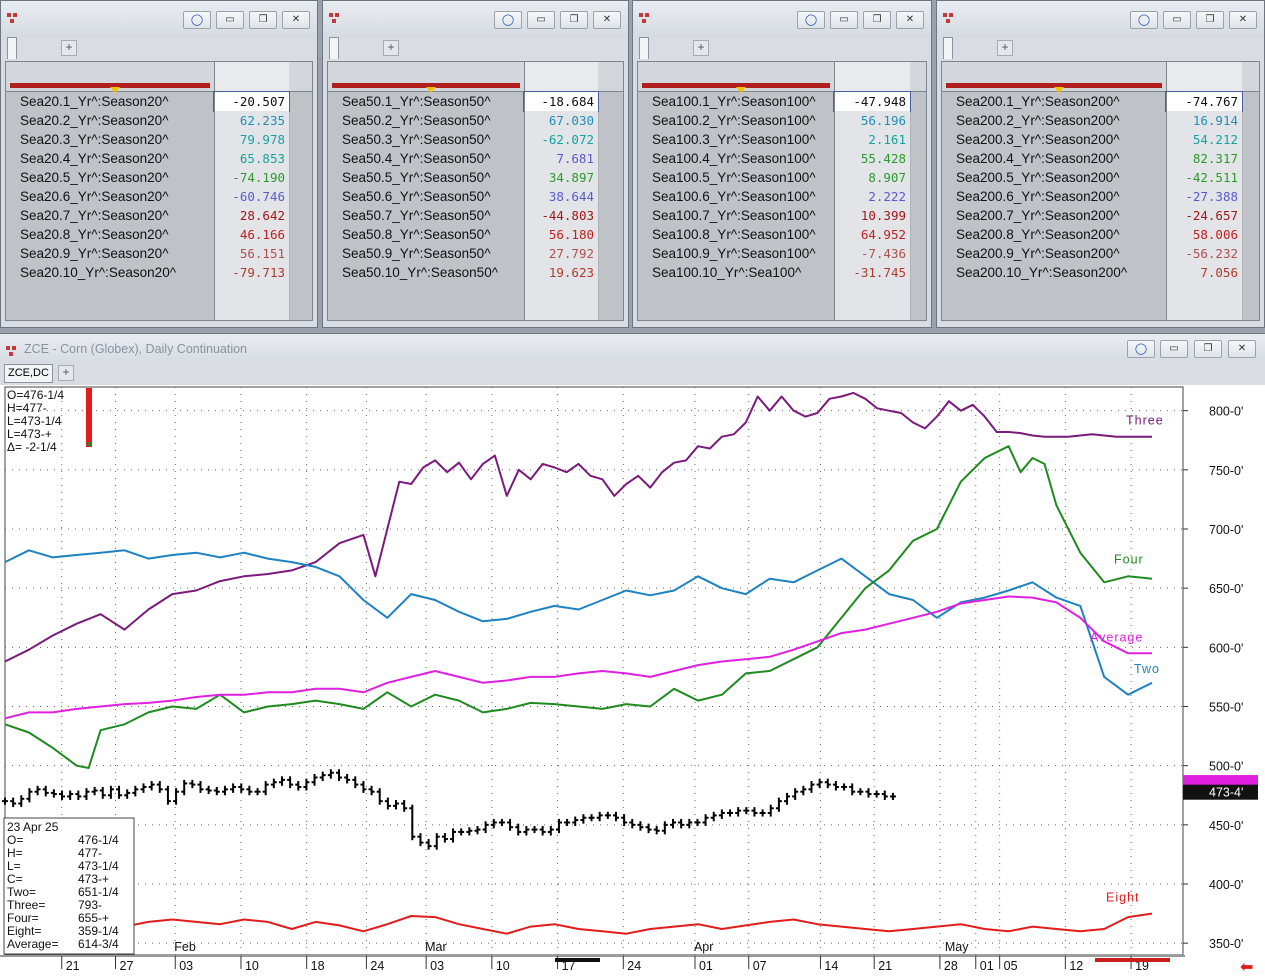 The height and width of the screenshot is (977, 1265). What do you see at coordinates (409, 215) in the screenshot?
I see `symbol-cell: Sea50.7_Yr^:Season50^` at bounding box center [409, 215].